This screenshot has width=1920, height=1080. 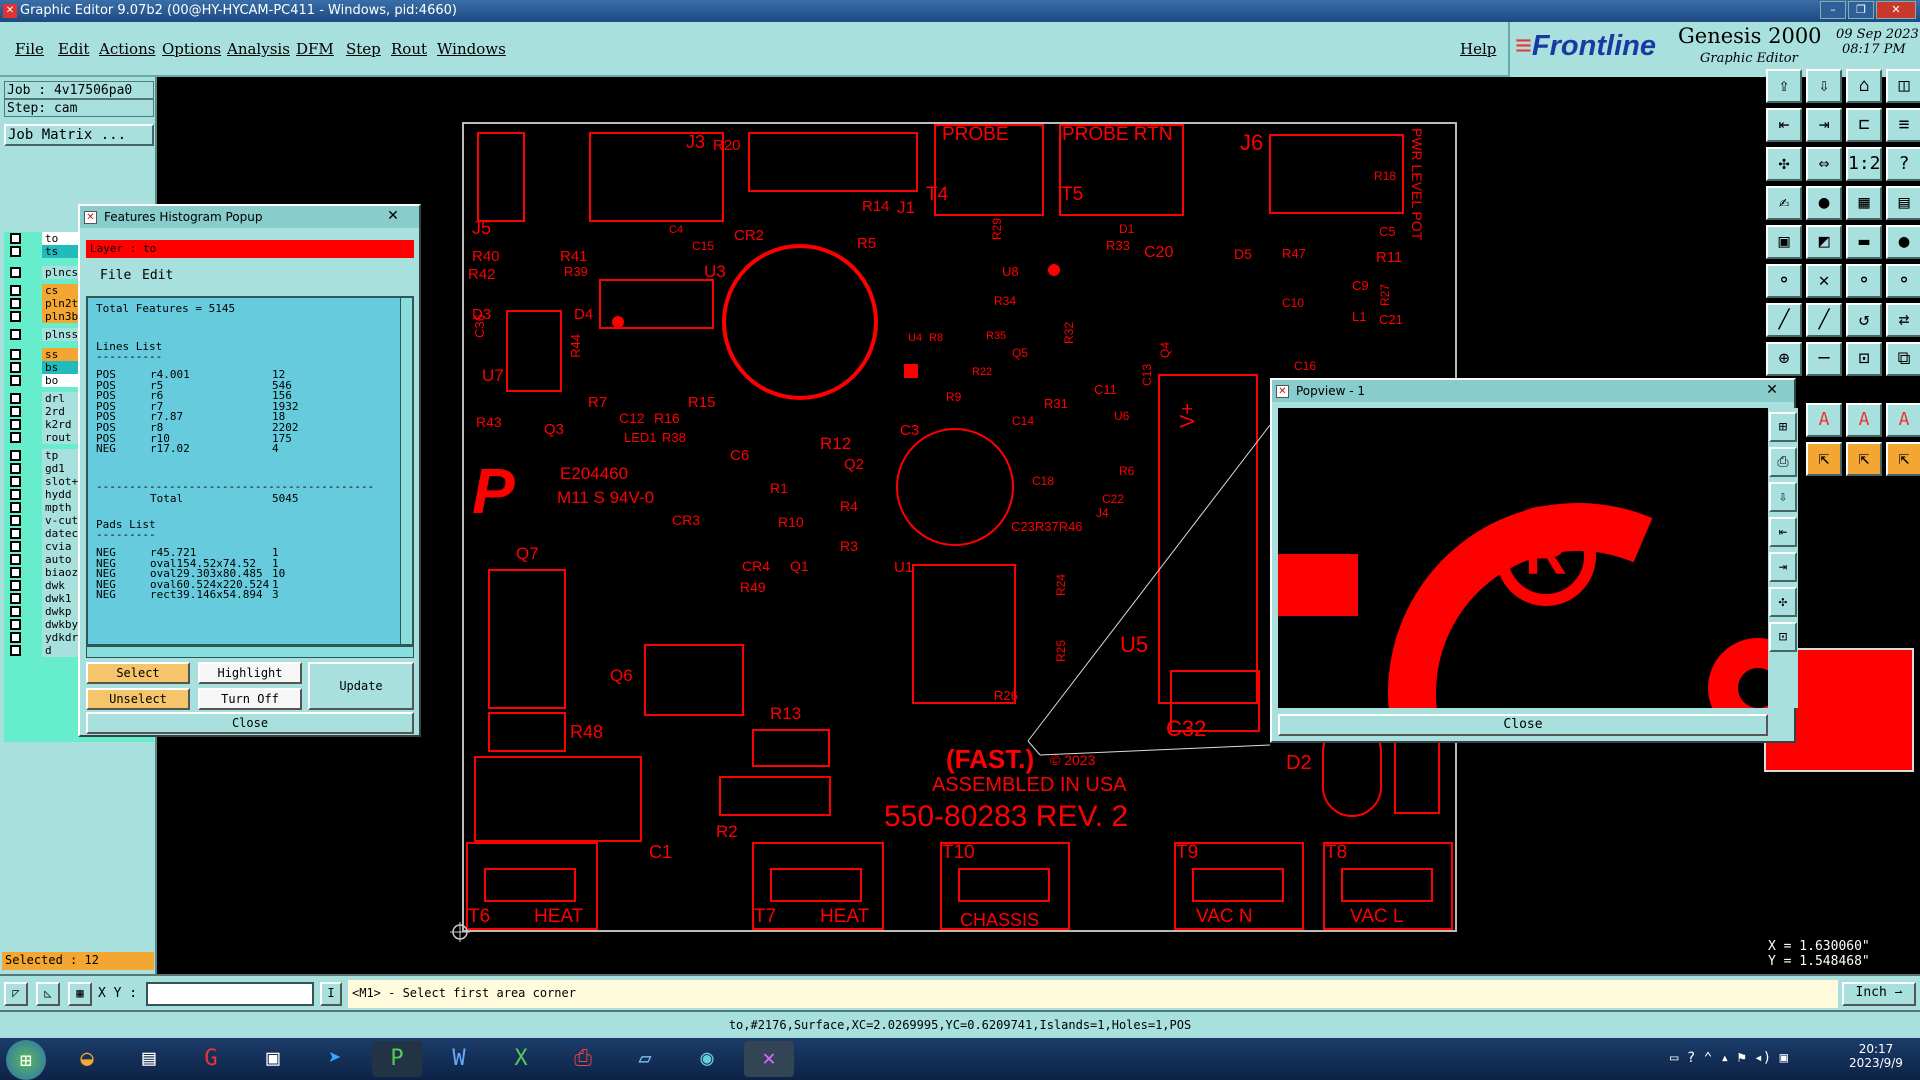 What do you see at coordinates (1784, 359) in the screenshot?
I see `node-icon: ⊕` at bounding box center [1784, 359].